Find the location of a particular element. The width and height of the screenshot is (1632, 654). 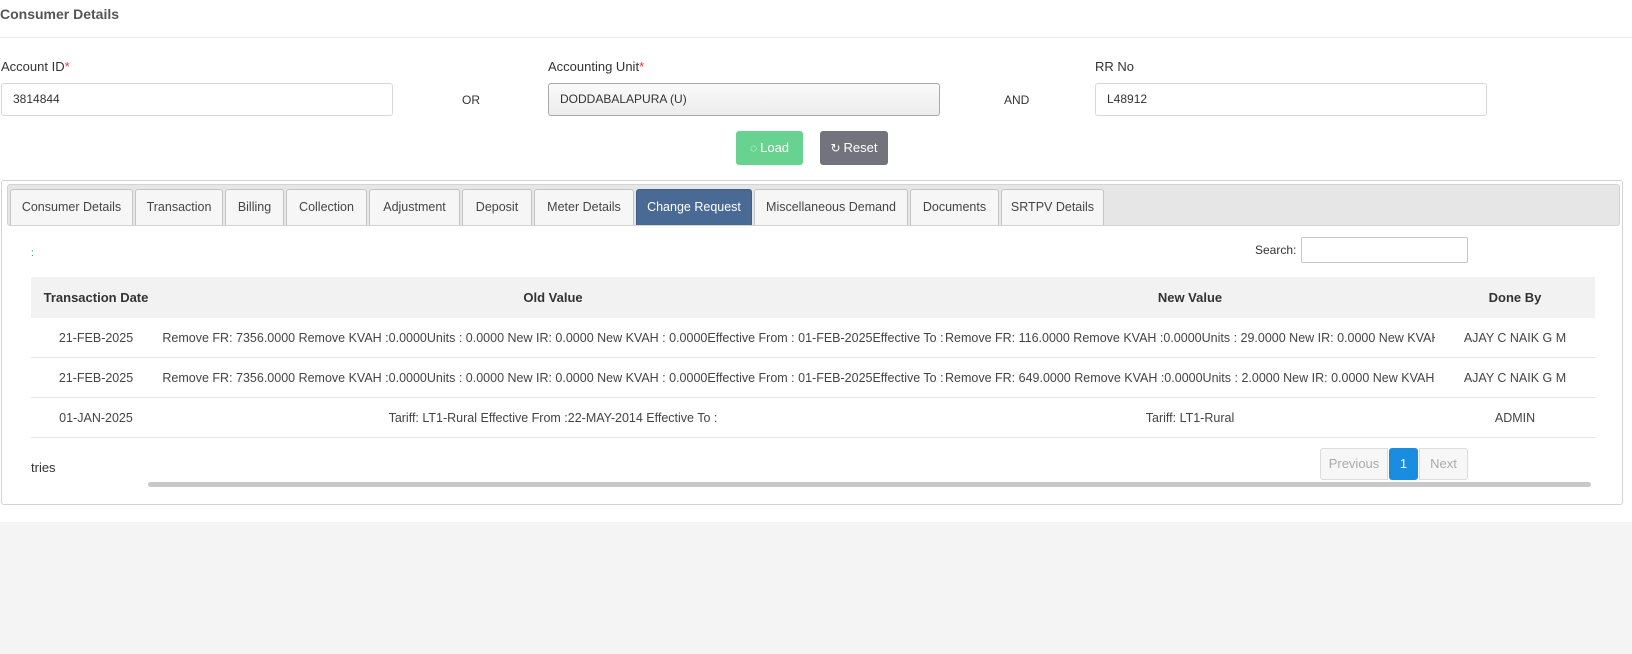

and-connector: AND is located at coordinates (1017, 100).